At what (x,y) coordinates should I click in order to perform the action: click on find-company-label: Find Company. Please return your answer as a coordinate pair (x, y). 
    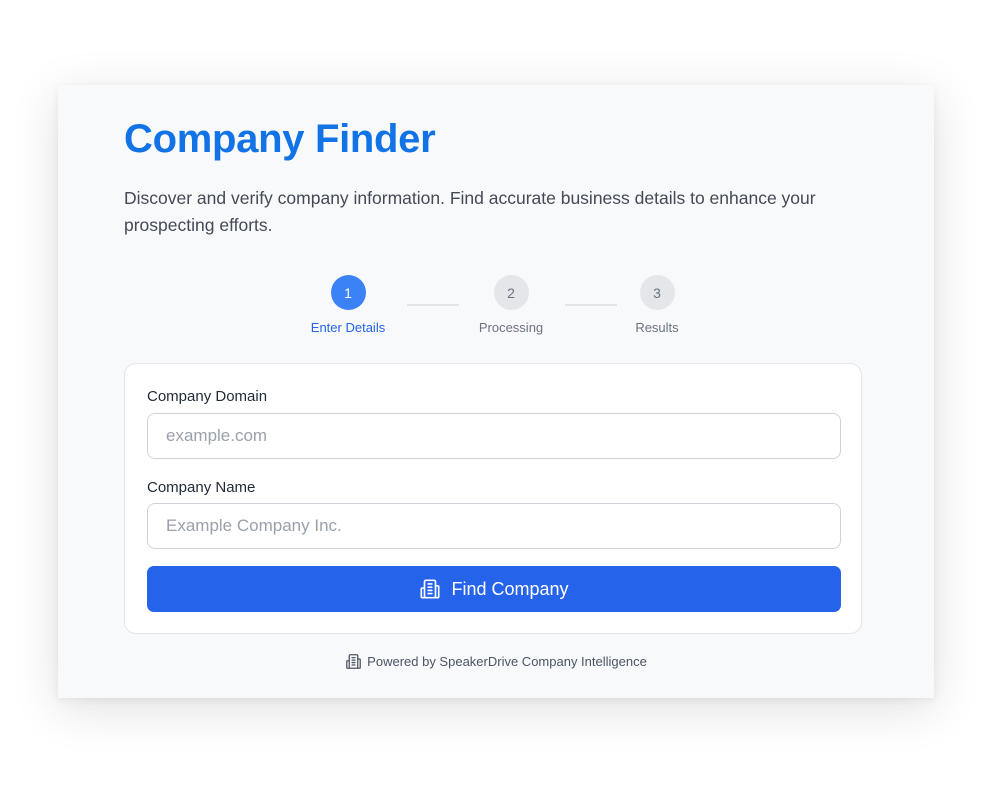
    Looking at the image, I should click on (510, 588).